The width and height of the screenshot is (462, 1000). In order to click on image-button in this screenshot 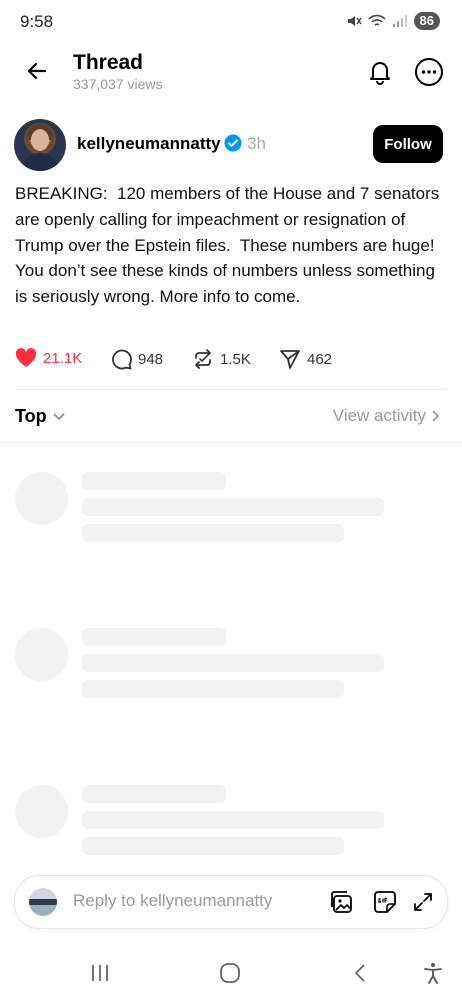, I will do `click(342, 902)`.